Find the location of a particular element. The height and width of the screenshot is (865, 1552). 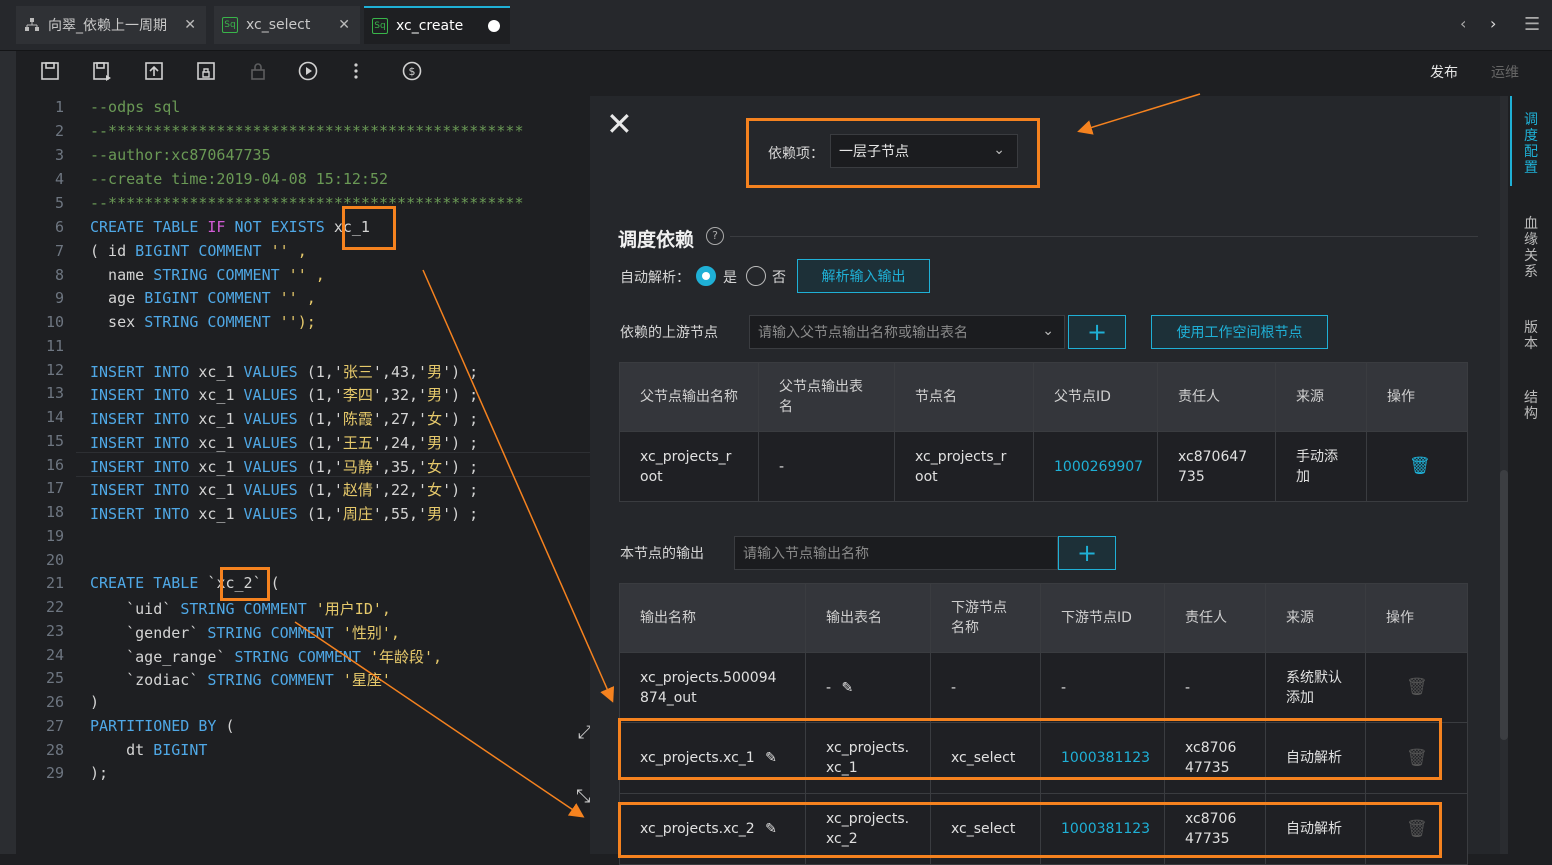

radio-no-label: 否 is located at coordinates (779, 278).